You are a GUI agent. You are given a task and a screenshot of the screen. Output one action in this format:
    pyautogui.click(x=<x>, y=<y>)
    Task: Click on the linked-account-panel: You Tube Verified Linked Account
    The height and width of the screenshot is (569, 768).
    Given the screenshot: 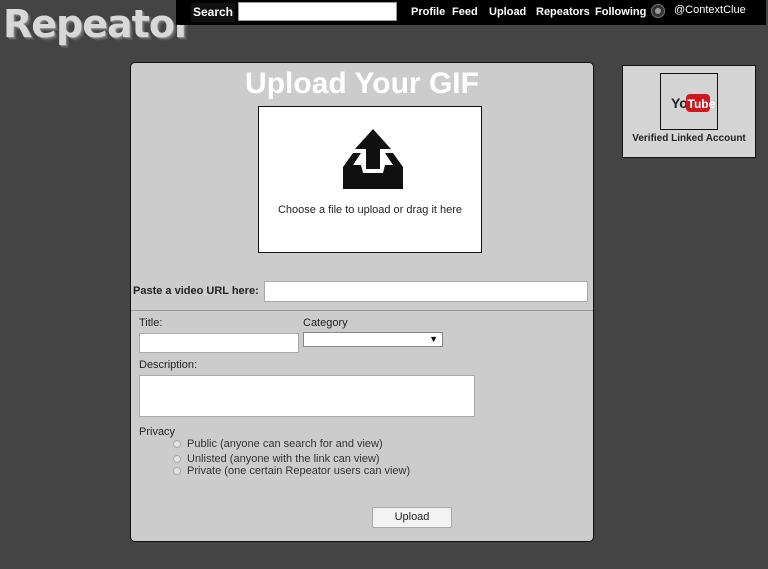 What is the action you would take?
    pyautogui.click(x=689, y=111)
    